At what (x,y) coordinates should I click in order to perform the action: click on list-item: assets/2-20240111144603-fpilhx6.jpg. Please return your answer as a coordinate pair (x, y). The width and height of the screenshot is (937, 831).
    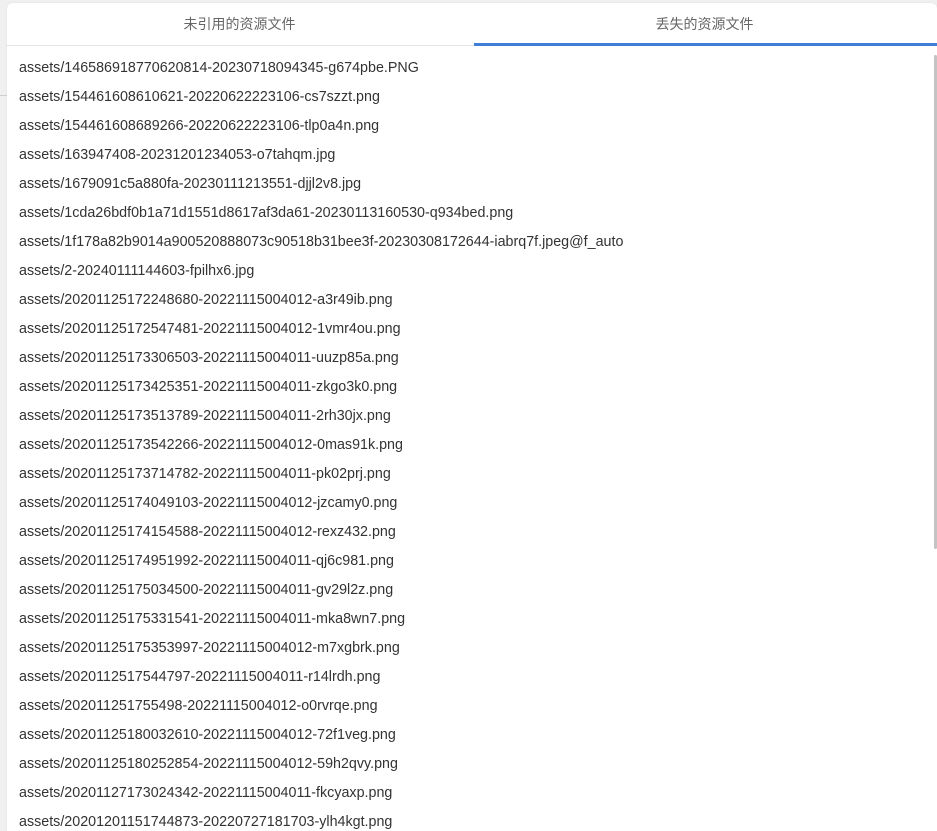
    Looking at the image, I should click on (470, 271).